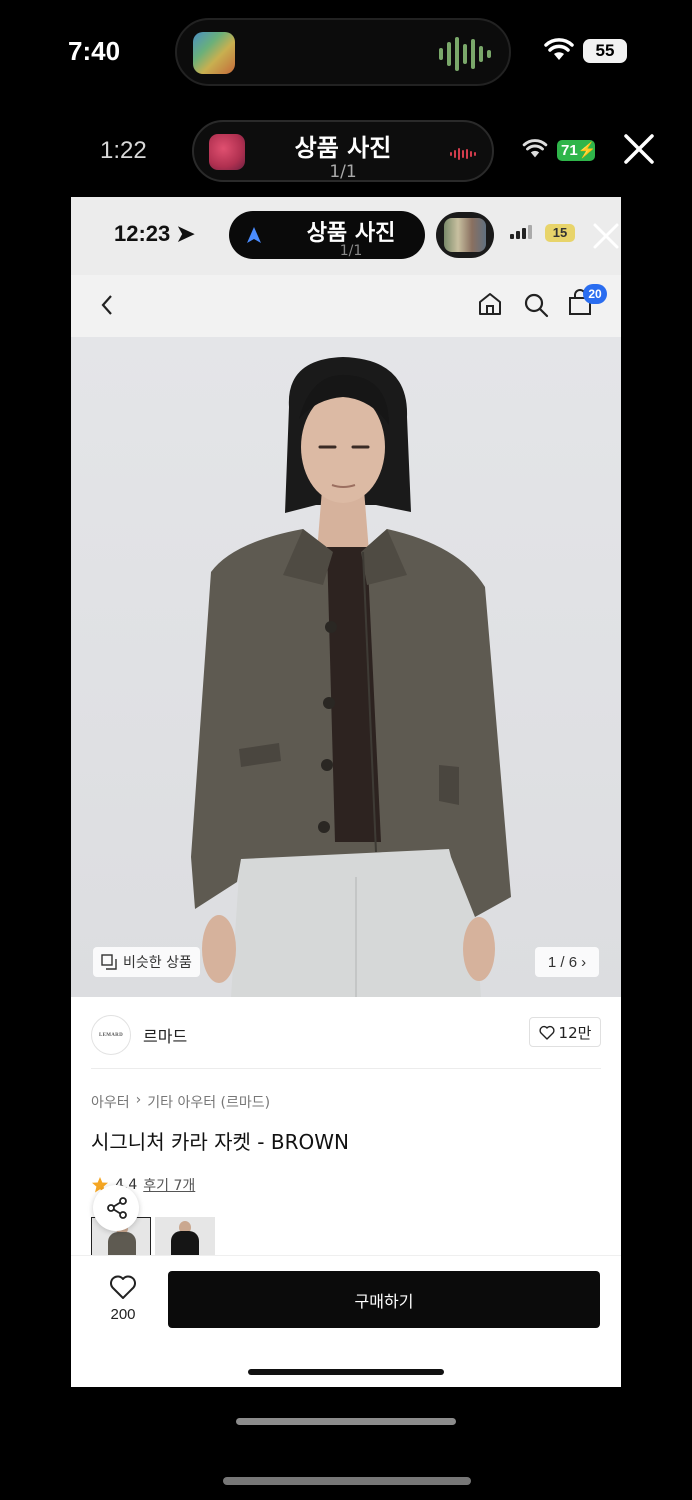  What do you see at coordinates (123, 1314) in the screenshot?
I see `wishlist-count: 200` at bounding box center [123, 1314].